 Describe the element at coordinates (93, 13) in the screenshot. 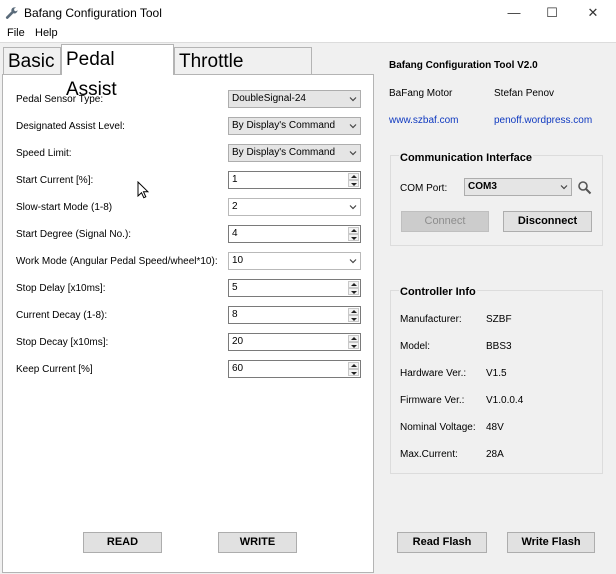

I see `window-title: Bafang Configuration Tool` at that location.